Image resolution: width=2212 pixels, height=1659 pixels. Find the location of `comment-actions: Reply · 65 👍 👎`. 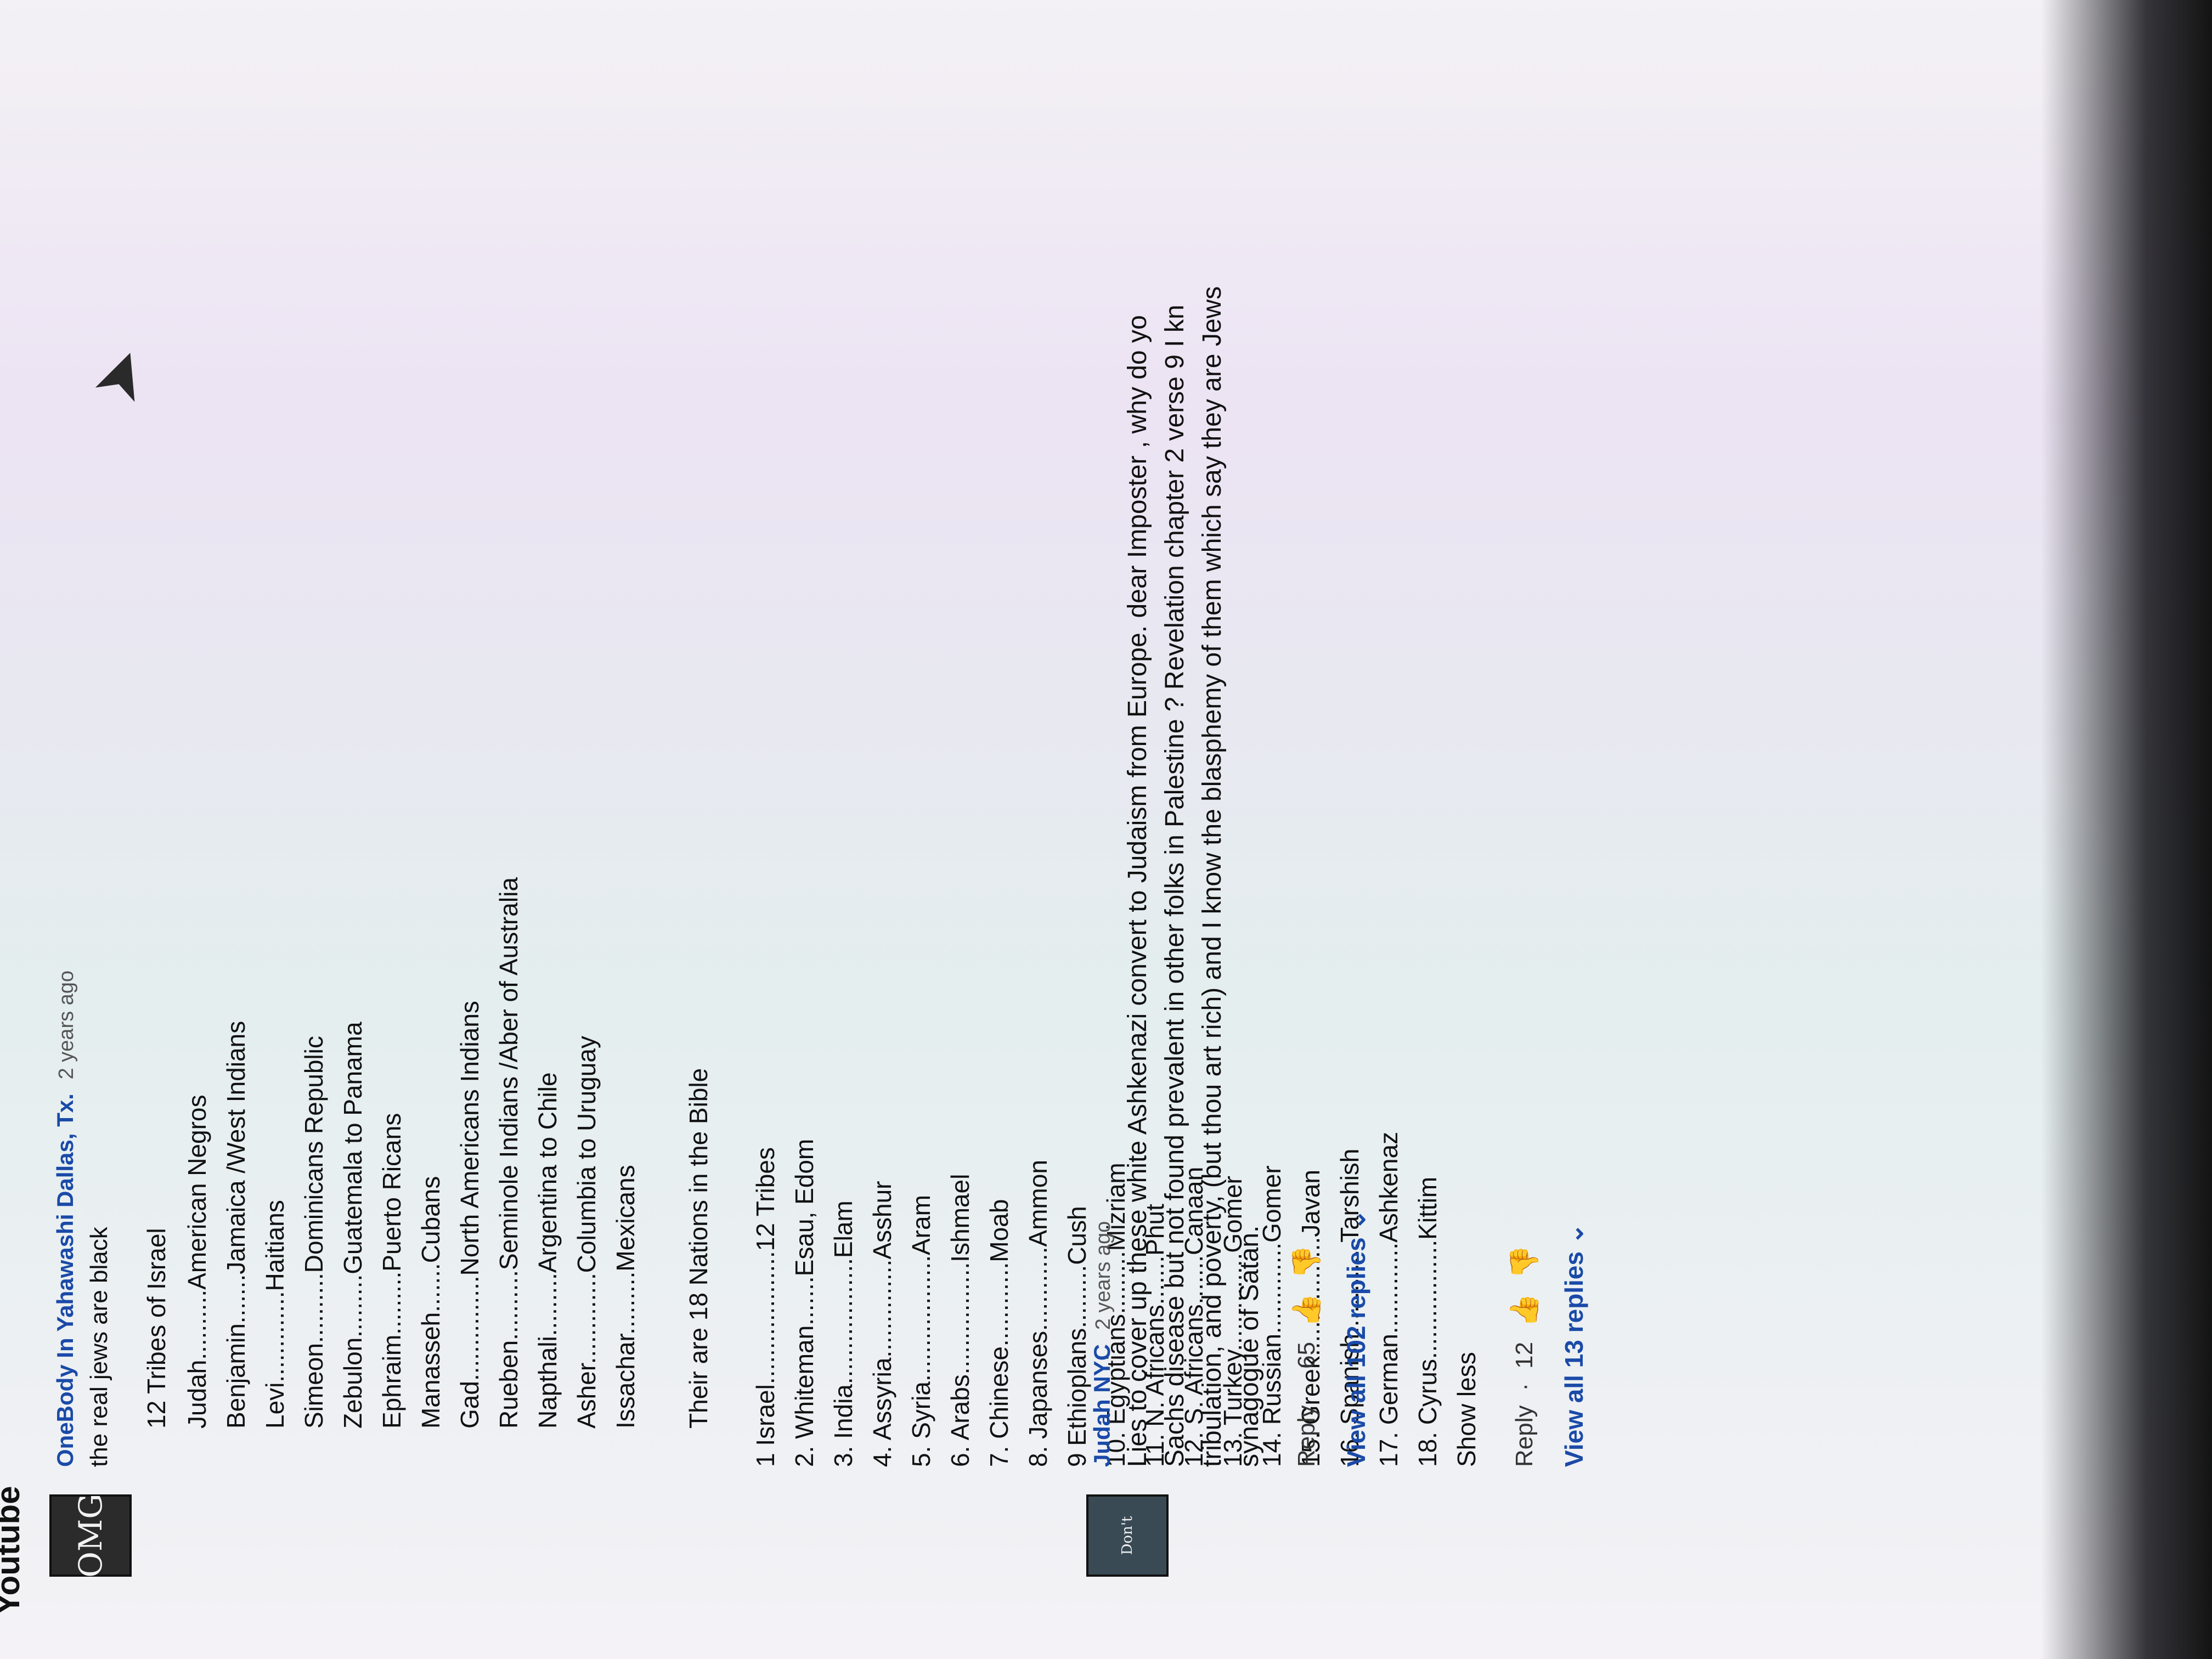

comment-actions: Reply · 65 👍 👎 is located at coordinates (1307, 750).